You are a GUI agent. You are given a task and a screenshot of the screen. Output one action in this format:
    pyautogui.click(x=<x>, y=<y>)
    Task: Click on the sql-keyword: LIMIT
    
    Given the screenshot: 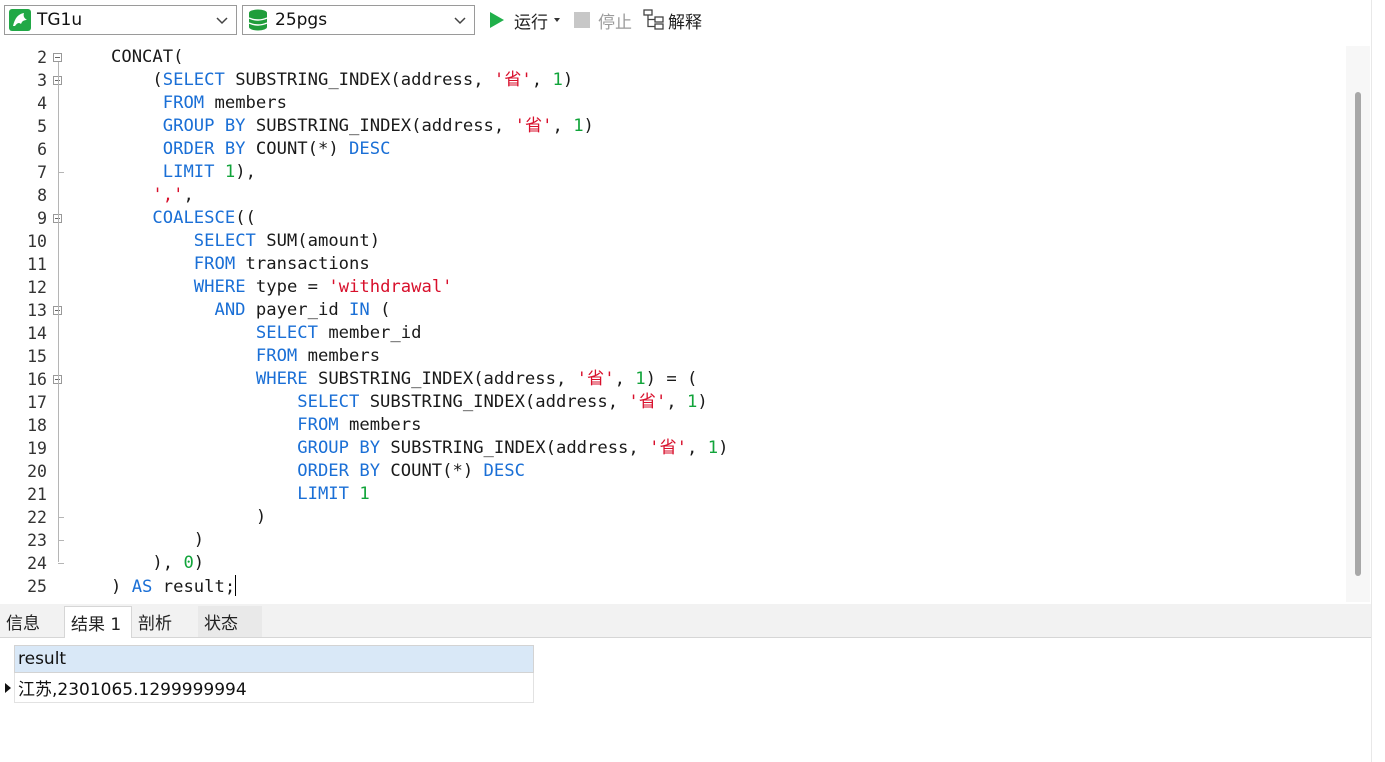 What is the action you would take?
    pyautogui.click(x=188, y=172)
    